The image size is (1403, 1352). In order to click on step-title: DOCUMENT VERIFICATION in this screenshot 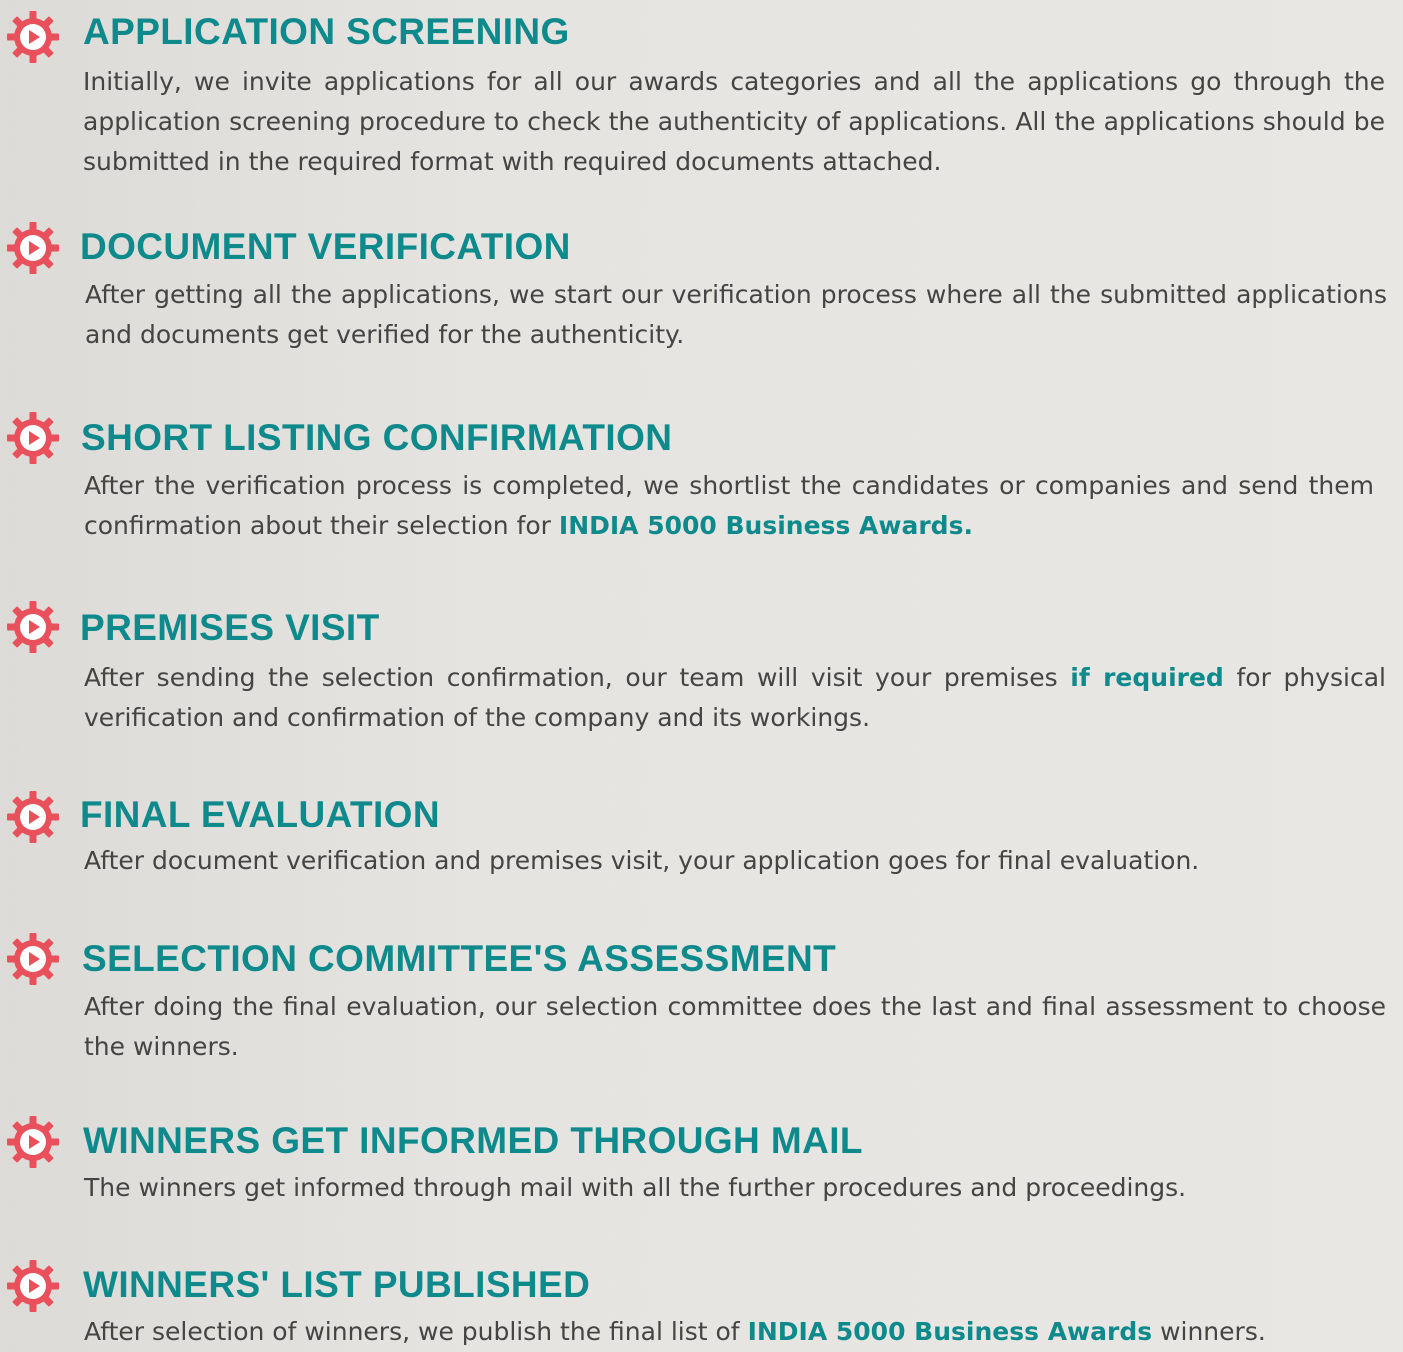, I will do `click(325, 246)`.